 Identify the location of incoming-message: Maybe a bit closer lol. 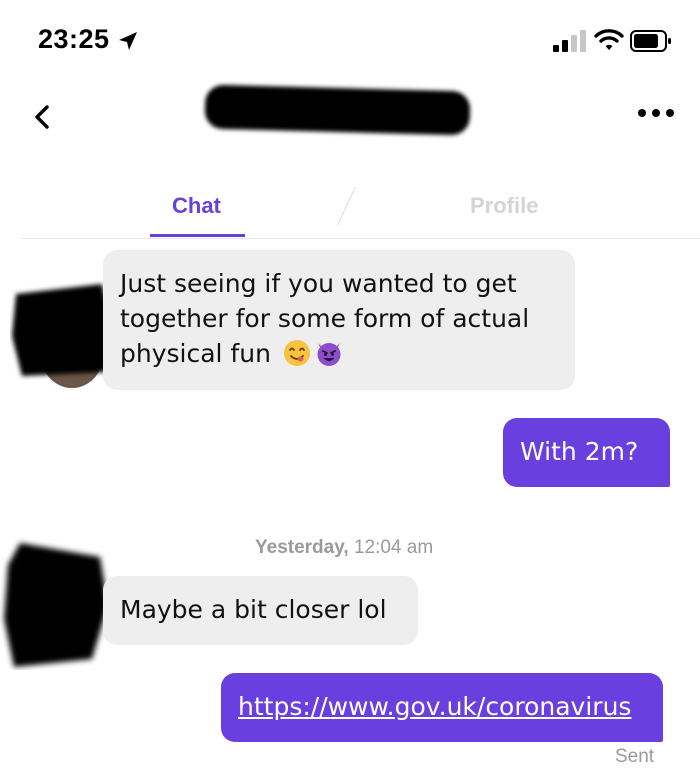
(260, 610).